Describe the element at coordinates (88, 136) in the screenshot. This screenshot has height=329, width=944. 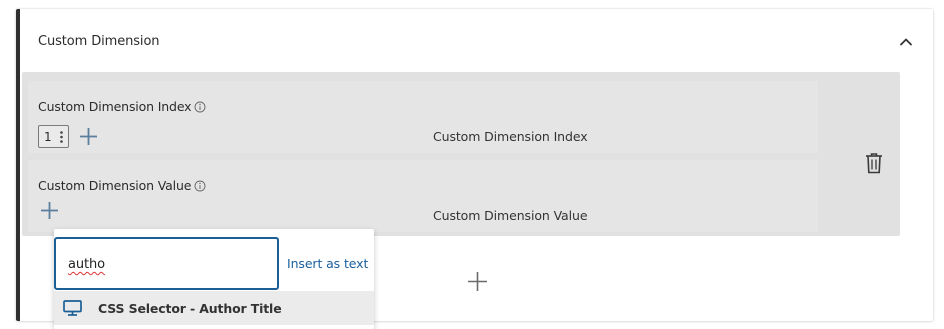
I see `add-index-plus-icon` at that location.